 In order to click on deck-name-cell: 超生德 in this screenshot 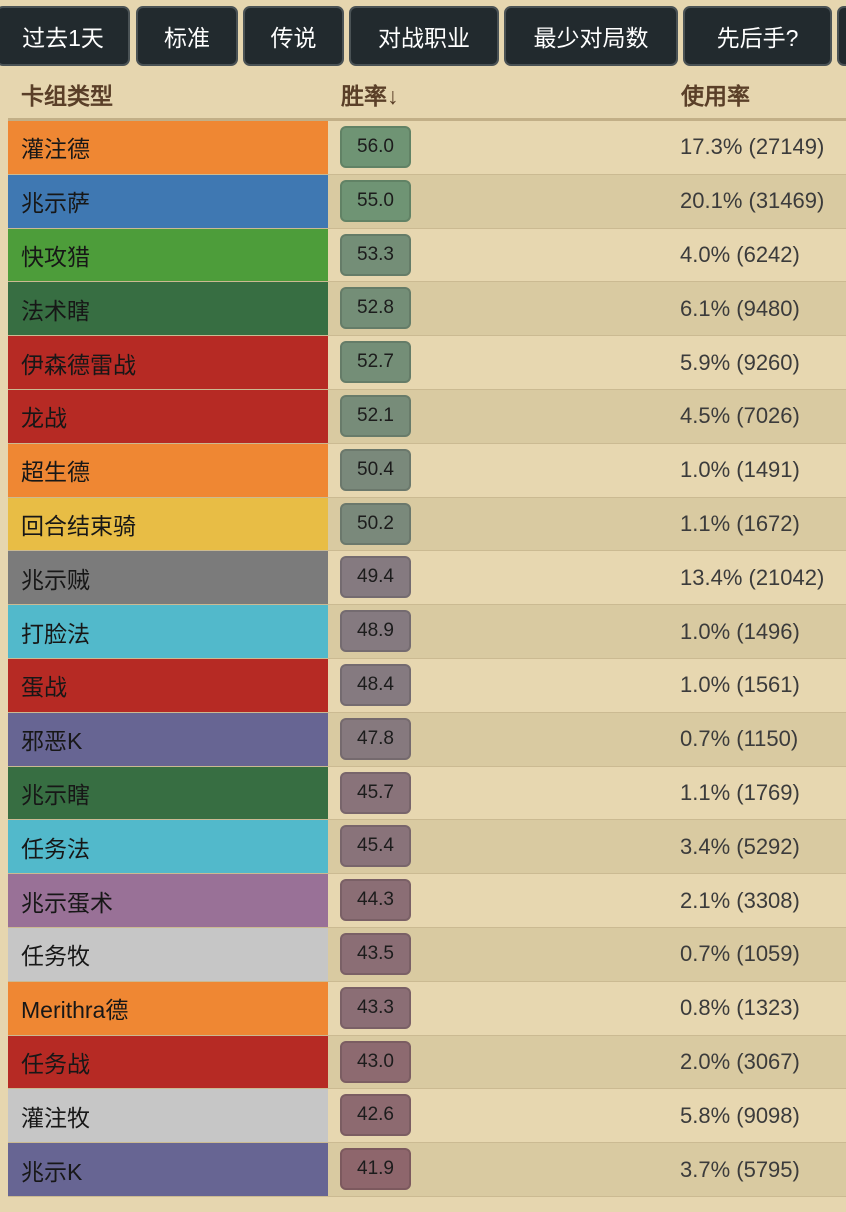, I will do `click(168, 470)`.